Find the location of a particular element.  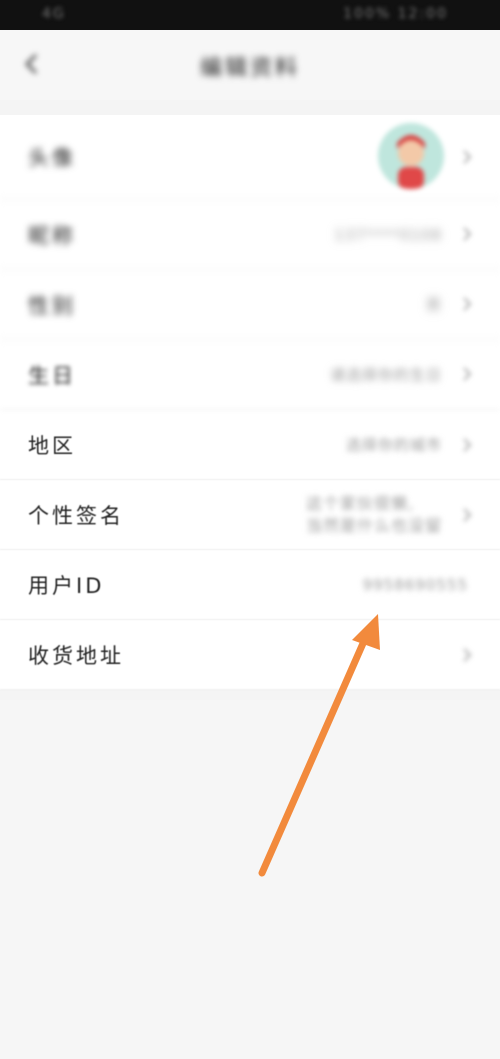

nav-bar: 编辑资料 is located at coordinates (250, 65).